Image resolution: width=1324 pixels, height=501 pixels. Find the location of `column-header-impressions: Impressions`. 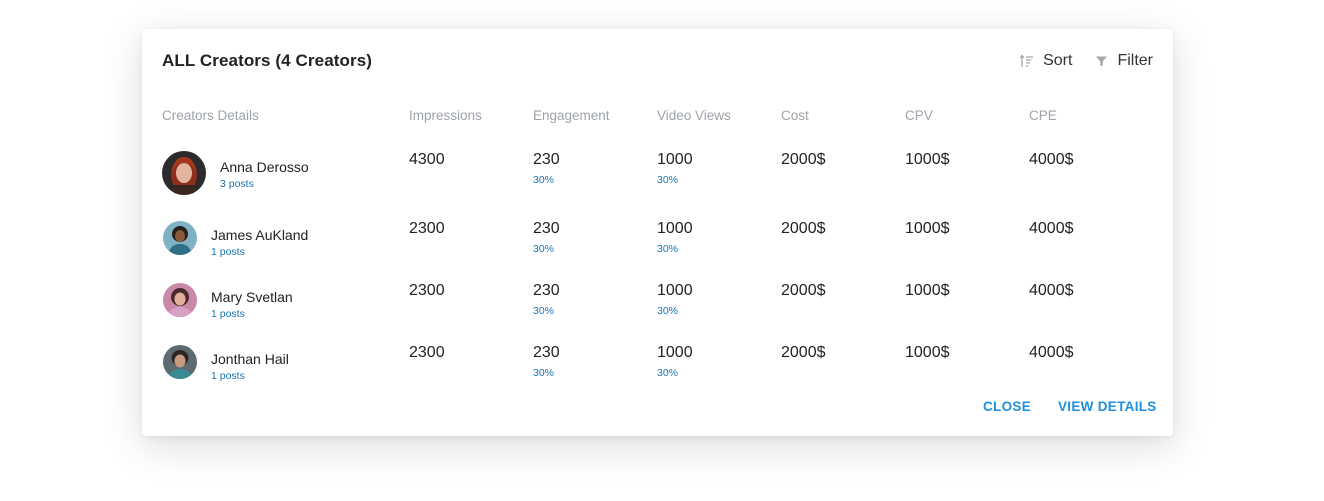

column-header-impressions: Impressions is located at coordinates (445, 115).